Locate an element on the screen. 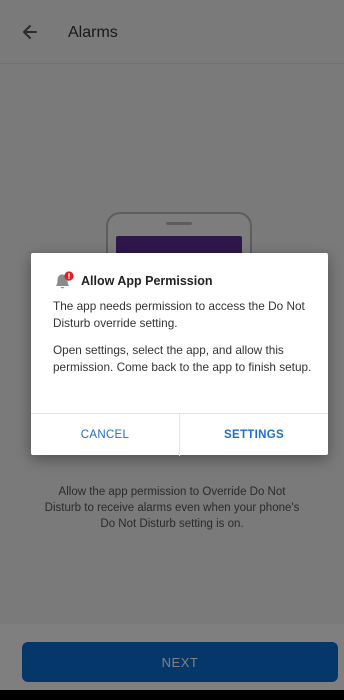 The height and width of the screenshot is (700, 344). dialog-header: Allow App Permission is located at coordinates (133, 281).